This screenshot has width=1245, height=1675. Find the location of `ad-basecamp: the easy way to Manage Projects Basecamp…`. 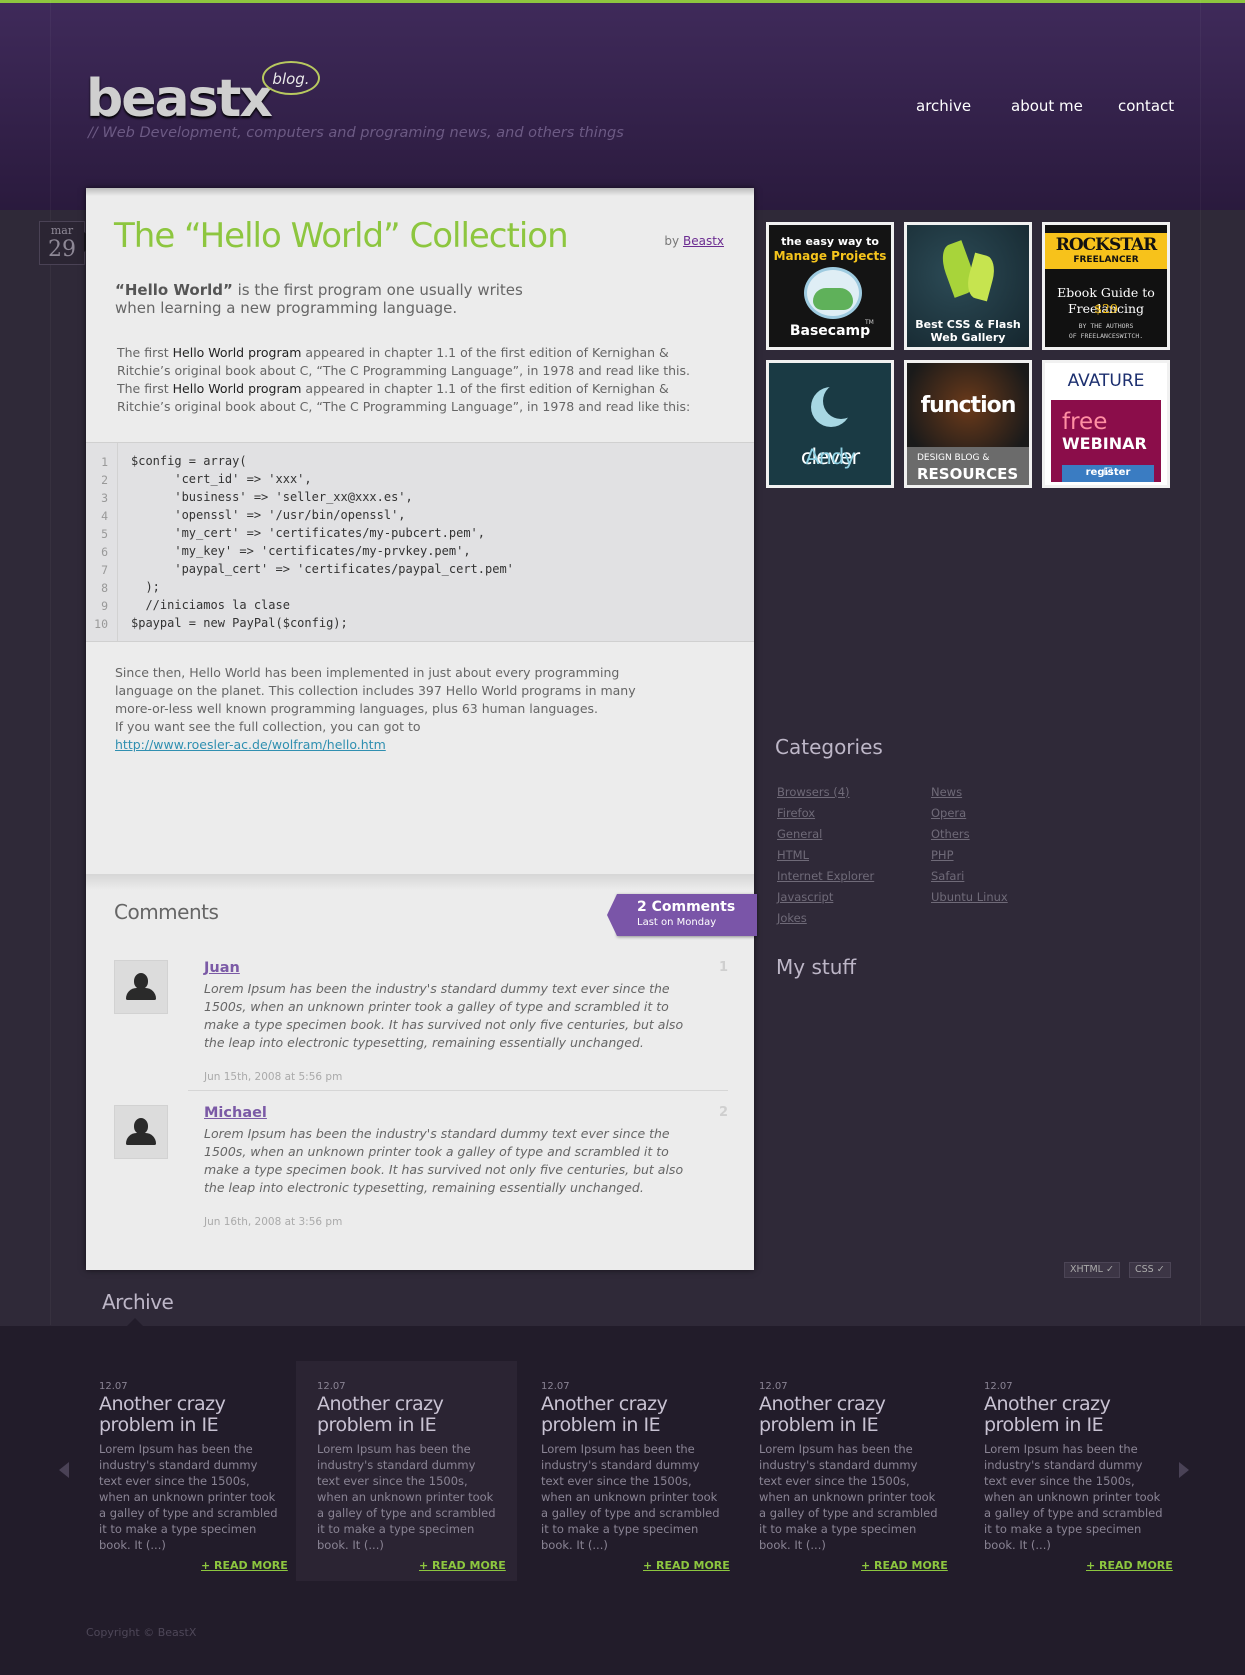

ad-basecamp: the easy way to Manage Projects Basecamp… is located at coordinates (830, 286).